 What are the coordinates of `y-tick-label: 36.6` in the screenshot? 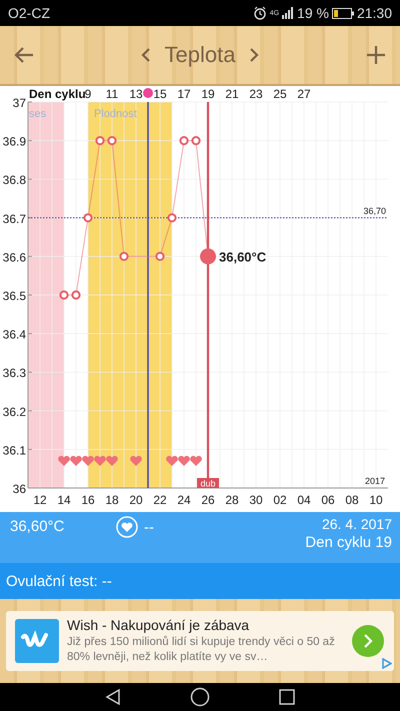 It's located at (14, 257).